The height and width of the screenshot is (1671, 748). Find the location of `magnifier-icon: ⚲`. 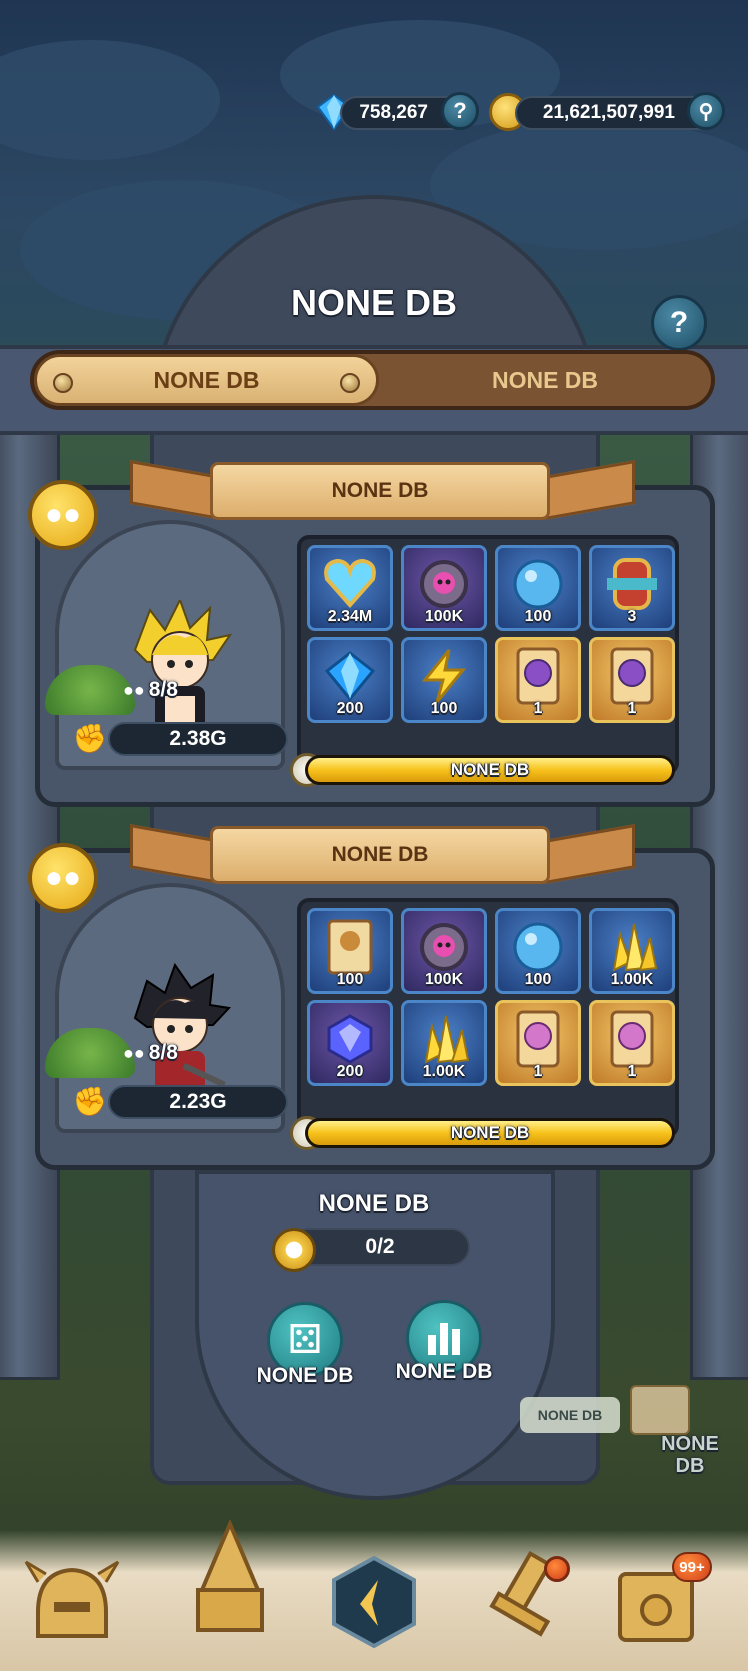

magnifier-icon: ⚲ is located at coordinates (706, 111).